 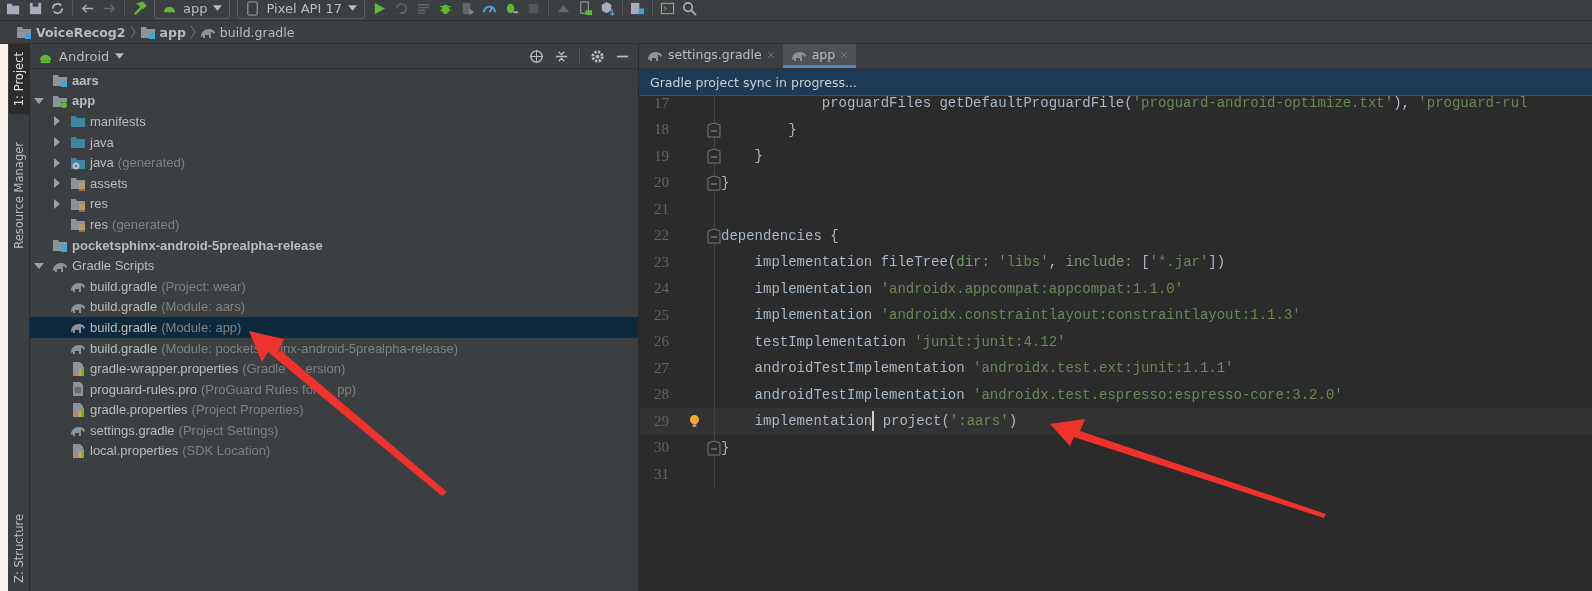 I want to click on device-manager-icon, so click(x=585, y=8).